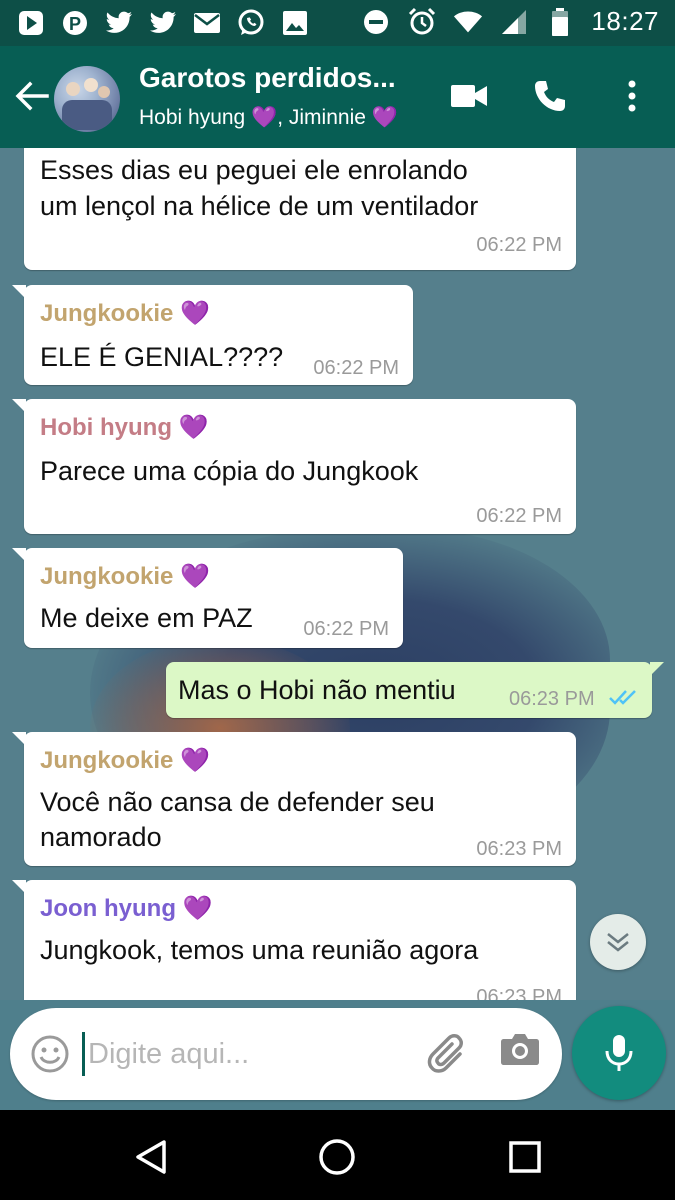 The image size is (675, 1200). What do you see at coordinates (101, 837) in the screenshot?
I see `message-text: namorado` at bounding box center [101, 837].